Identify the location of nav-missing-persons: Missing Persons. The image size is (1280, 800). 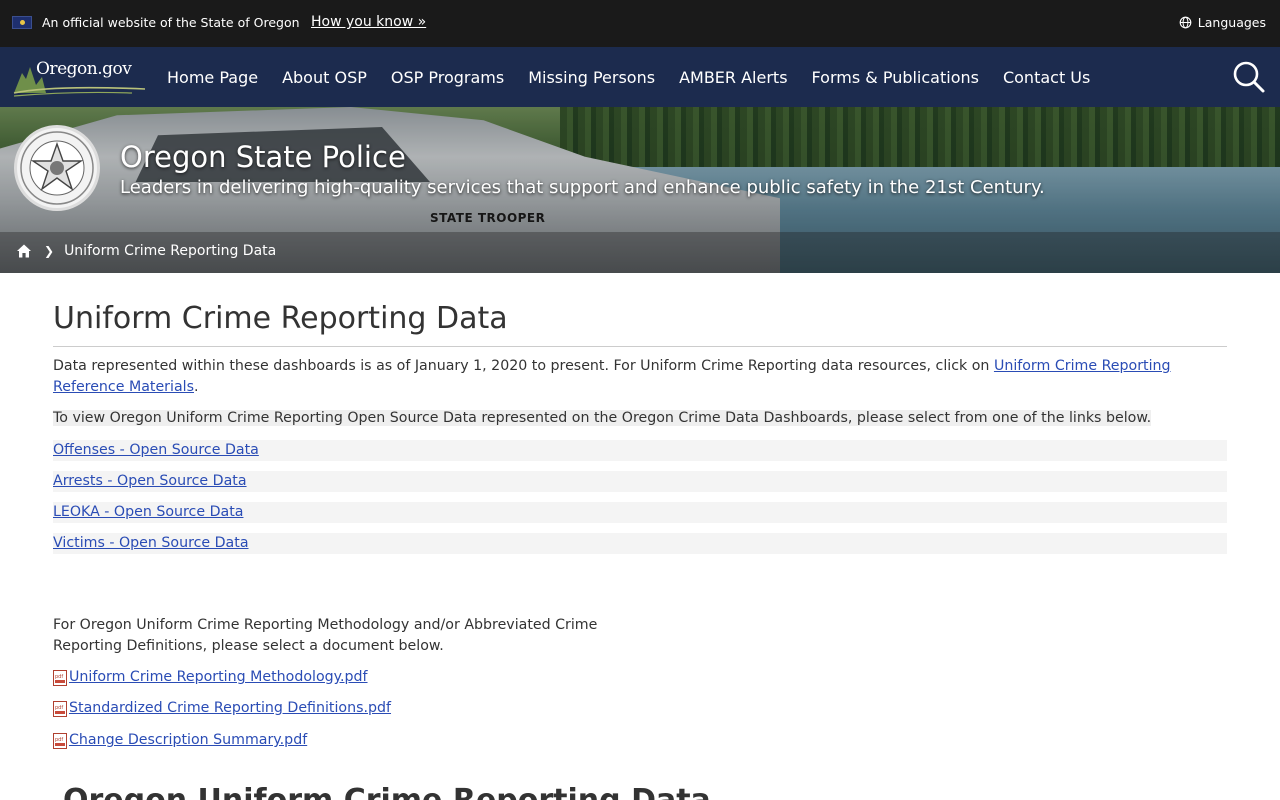
(591, 77).